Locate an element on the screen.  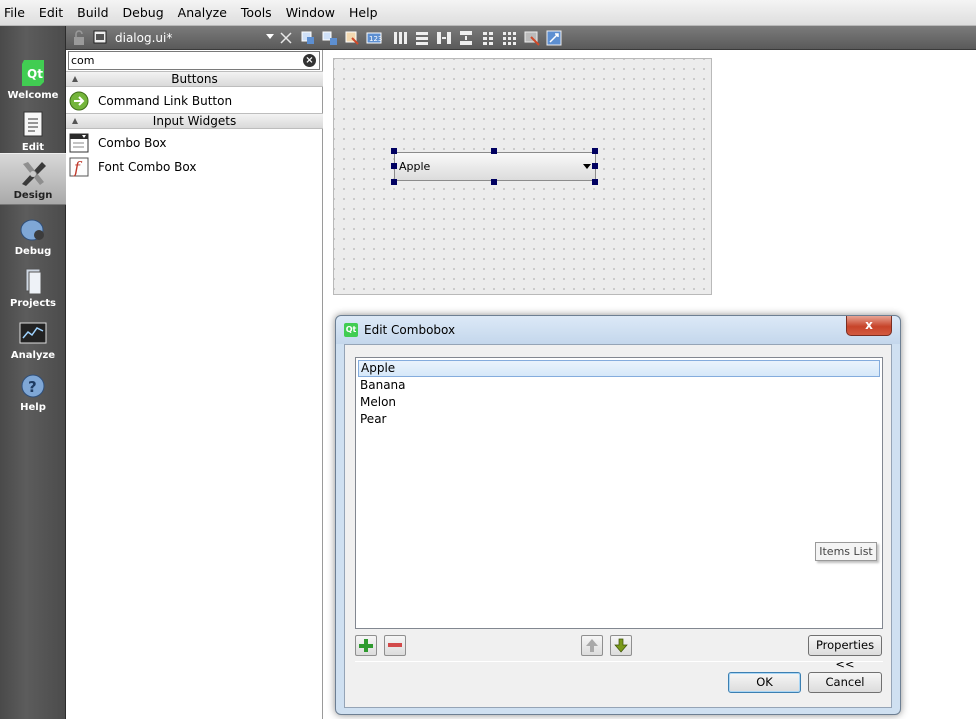
widget-item-label: Combo Box is located at coordinates (132, 142).